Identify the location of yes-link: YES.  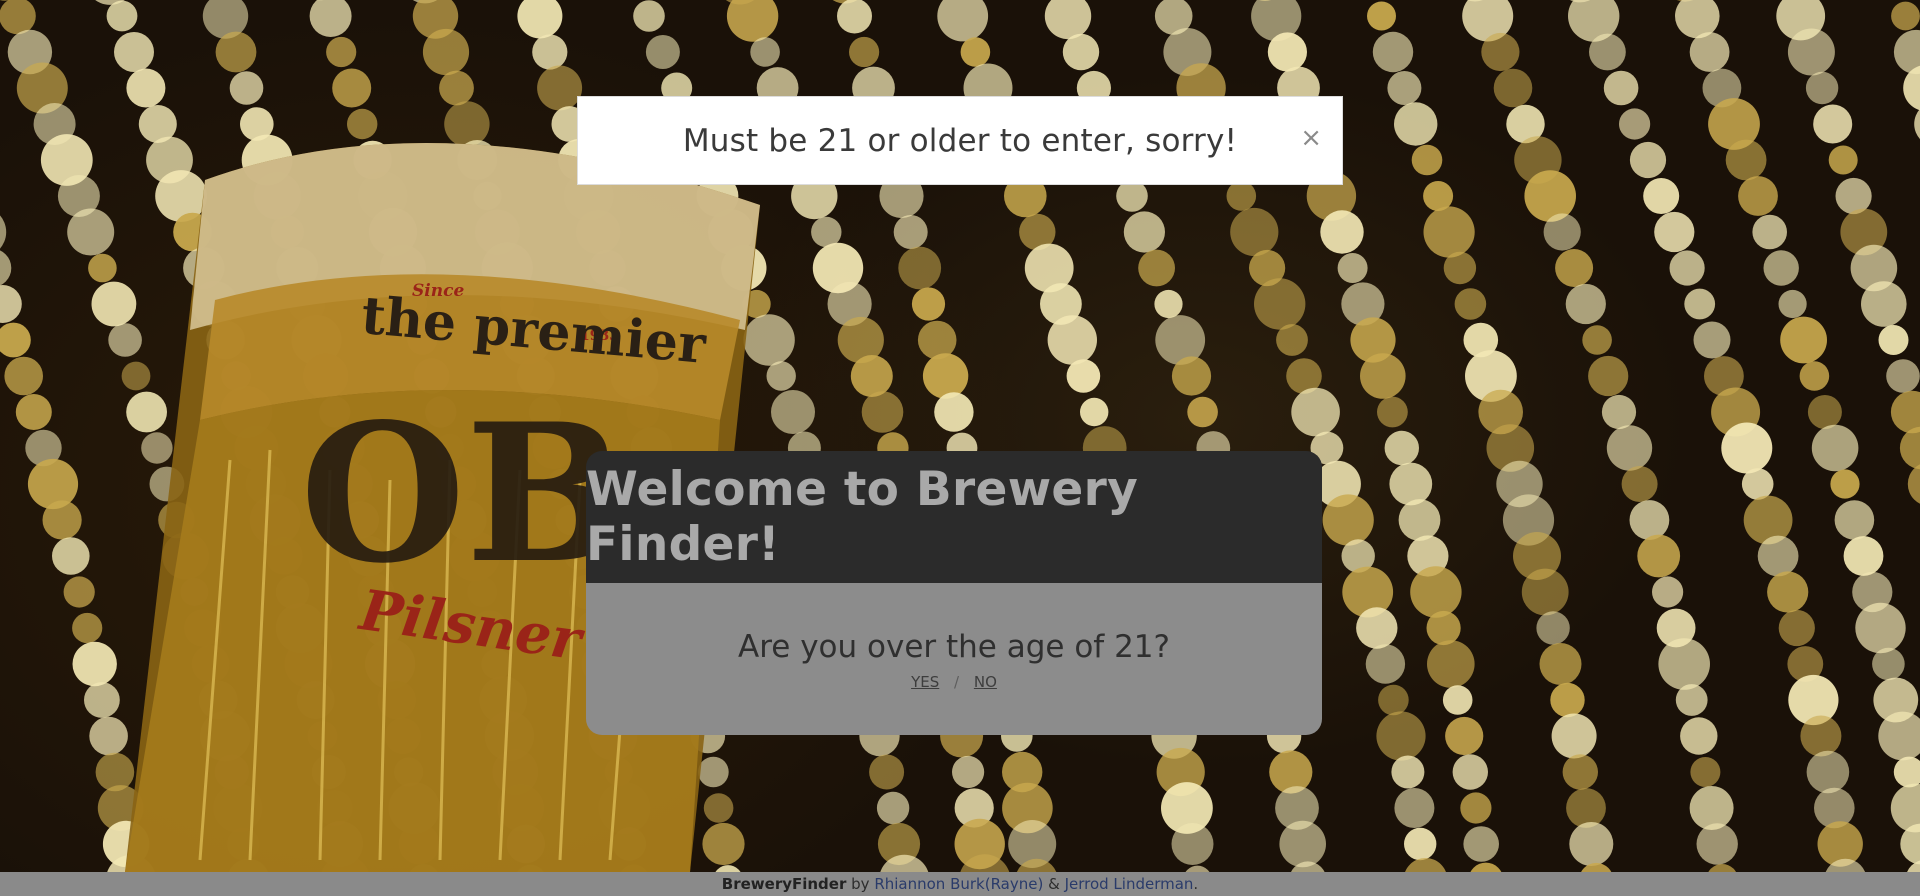
(925, 682).